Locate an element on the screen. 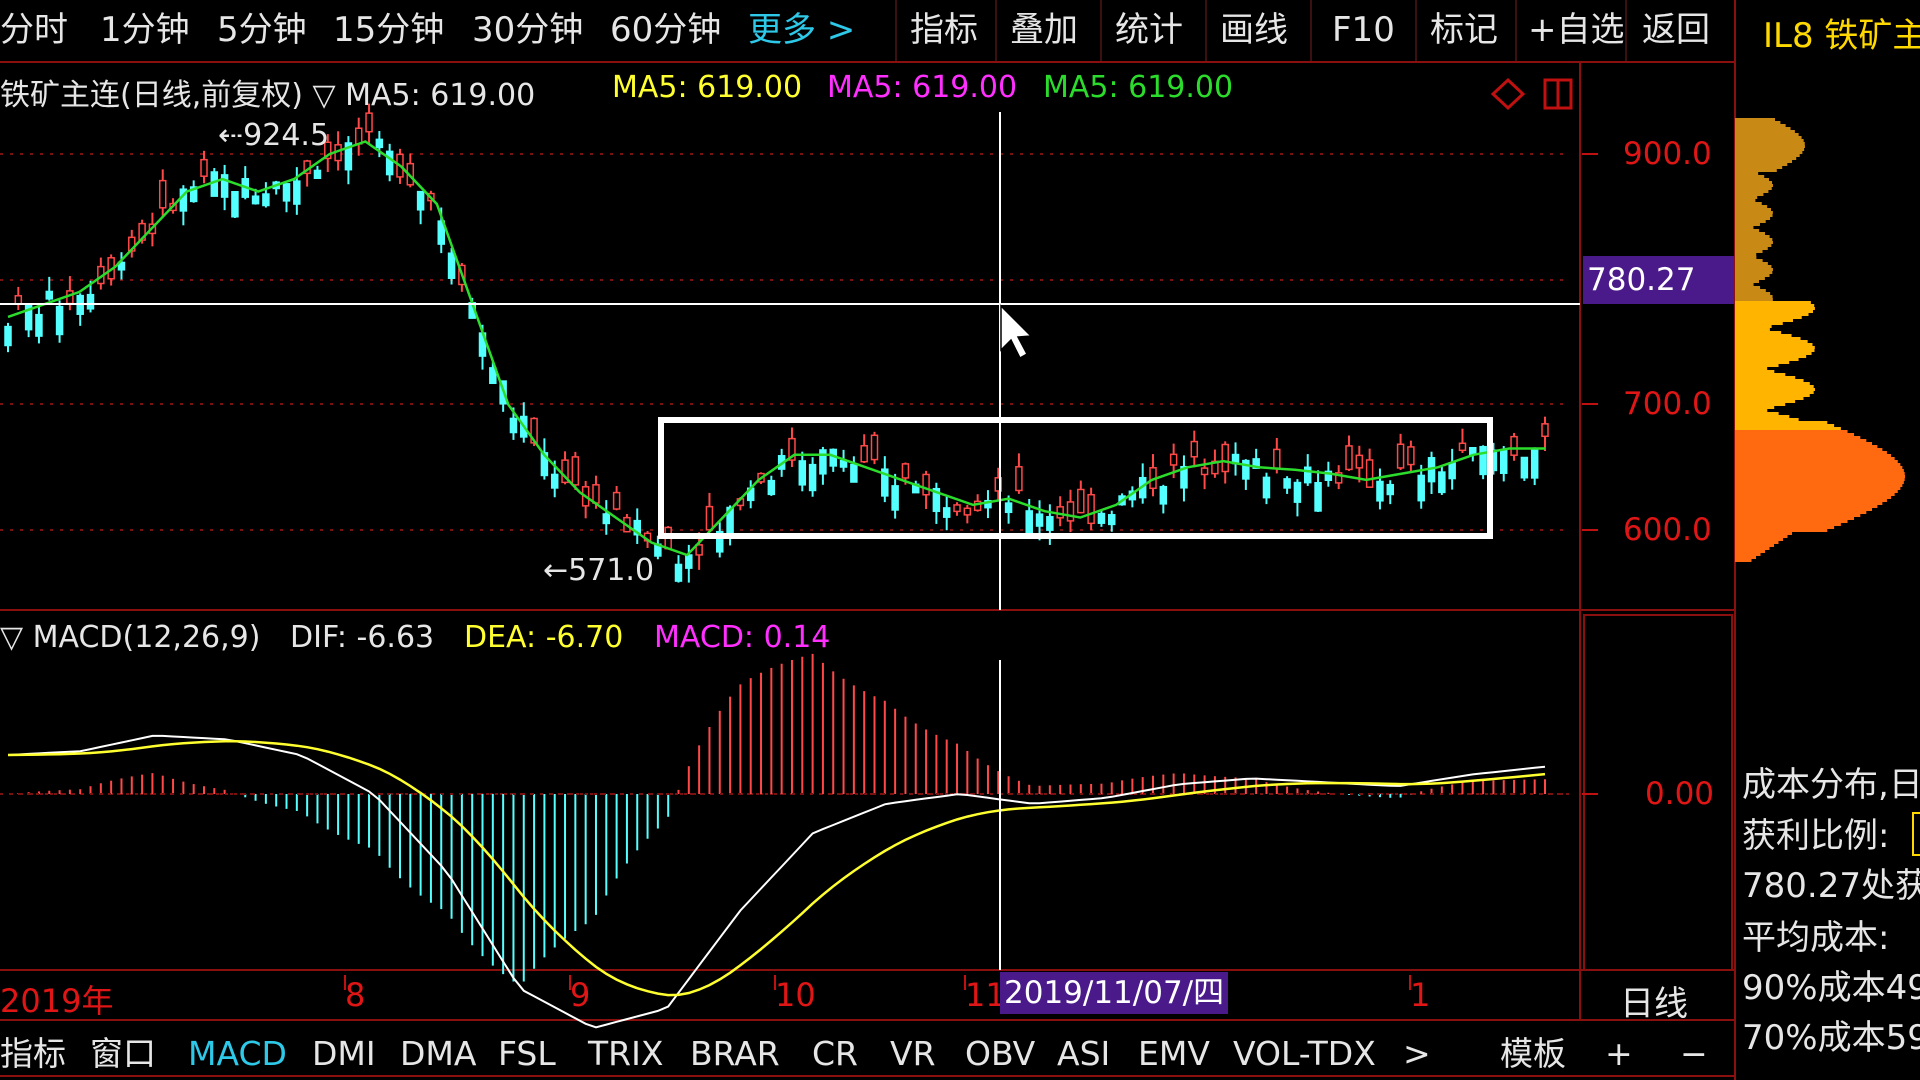 The height and width of the screenshot is (1080, 1920). ma5-magenta-label: MA5: 619.00 is located at coordinates (922, 87).